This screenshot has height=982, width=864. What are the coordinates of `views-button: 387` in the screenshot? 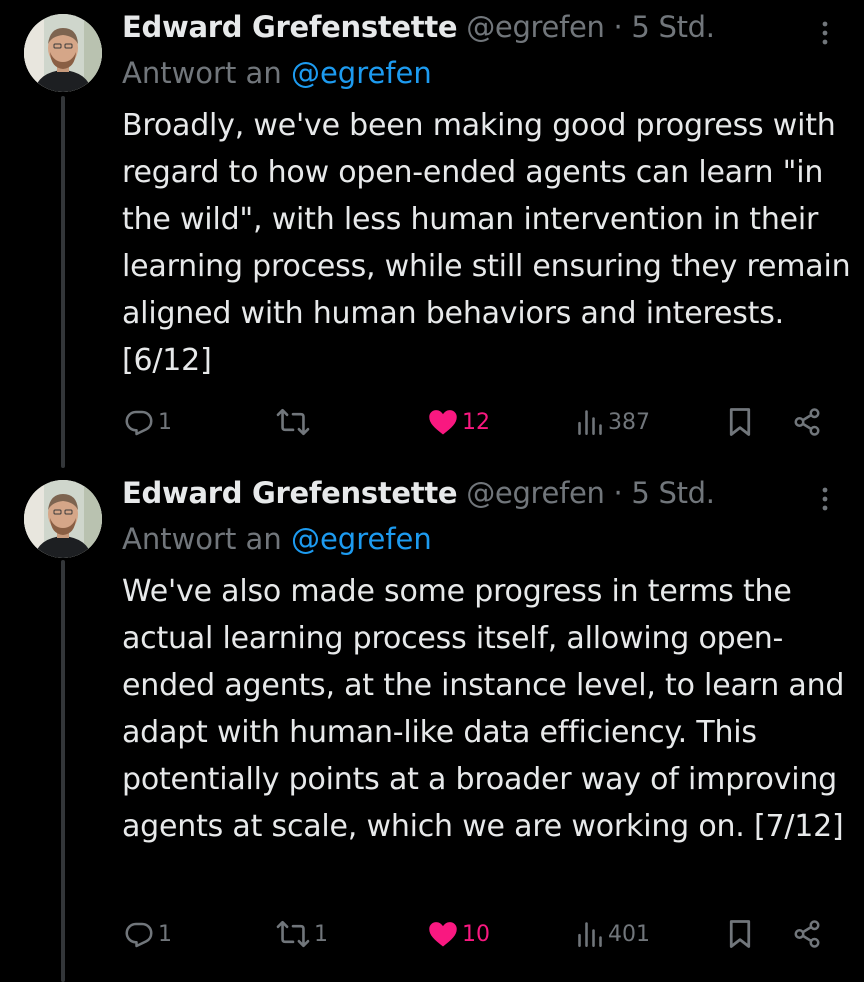 It's located at (613, 422).